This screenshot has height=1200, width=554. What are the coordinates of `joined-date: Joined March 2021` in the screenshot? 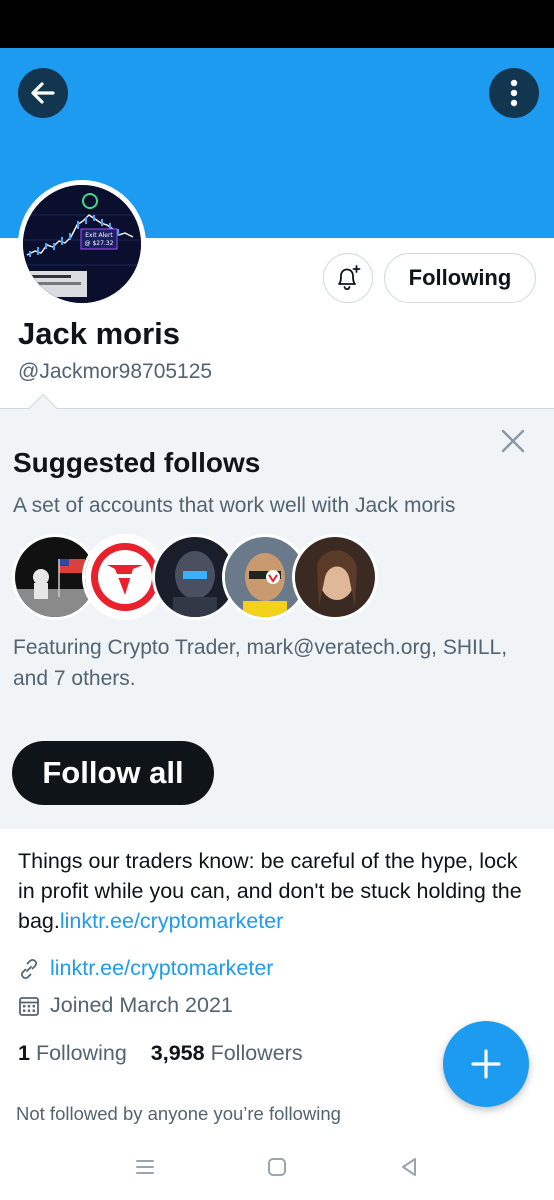 It's located at (141, 1005).